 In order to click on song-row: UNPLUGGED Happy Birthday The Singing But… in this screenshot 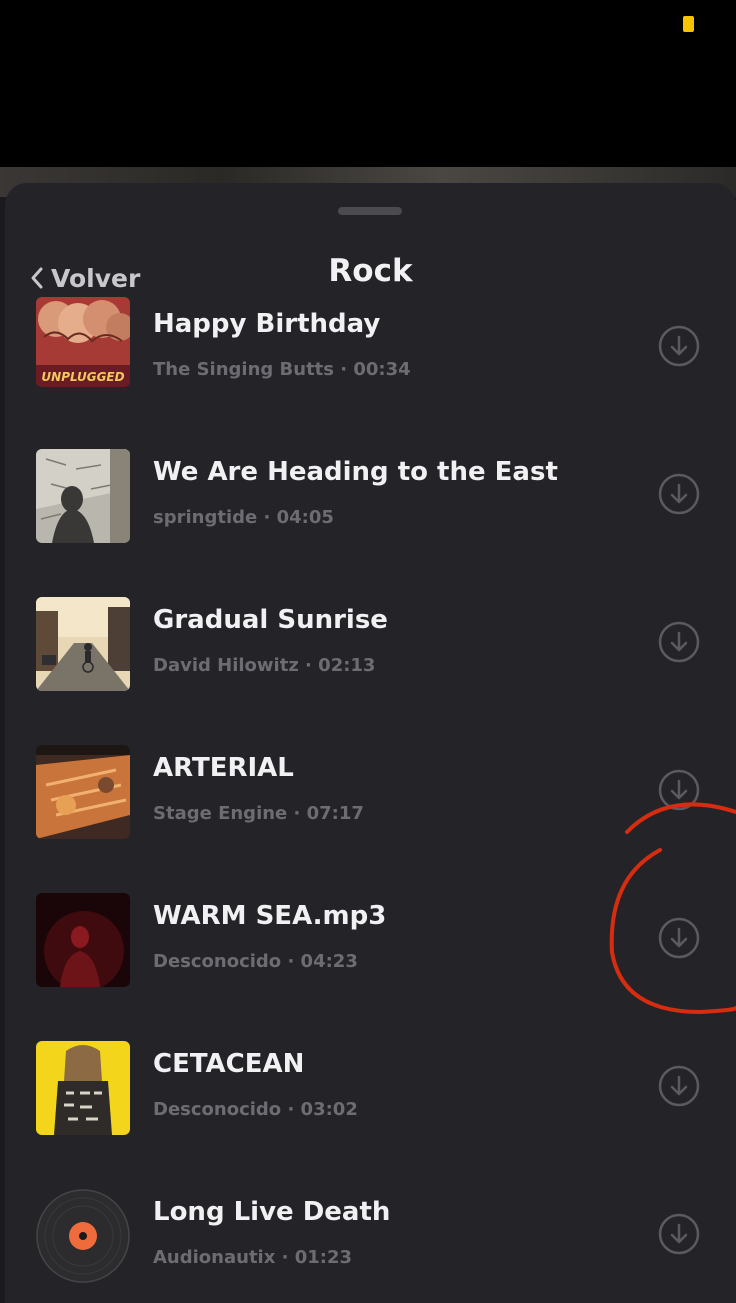, I will do `click(370, 373)`.